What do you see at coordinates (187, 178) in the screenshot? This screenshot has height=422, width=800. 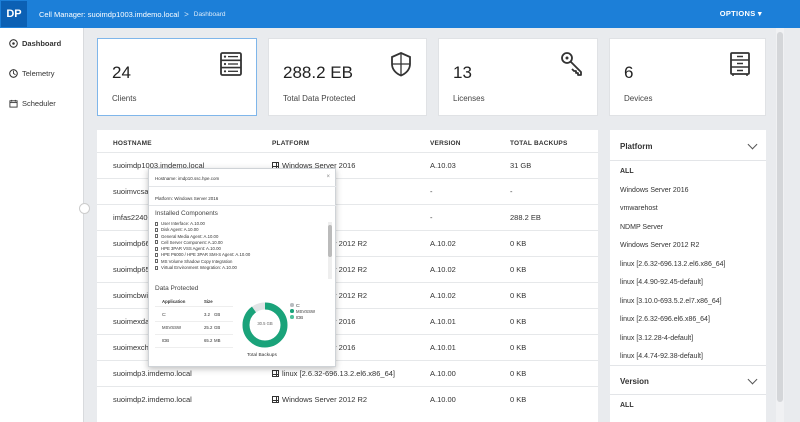 I see `popup-hostname: Hostname: imdp10.ssc.hpe.com` at bounding box center [187, 178].